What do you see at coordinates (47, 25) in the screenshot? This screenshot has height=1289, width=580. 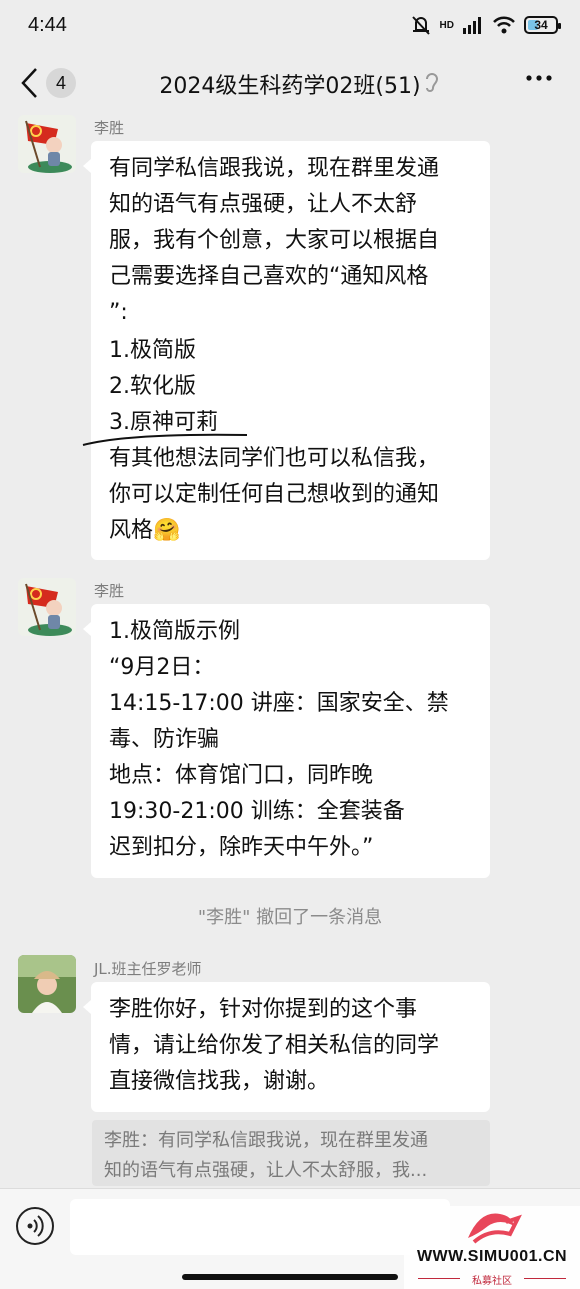 I see `status-time: 4:44` at bounding box center [47, 25].